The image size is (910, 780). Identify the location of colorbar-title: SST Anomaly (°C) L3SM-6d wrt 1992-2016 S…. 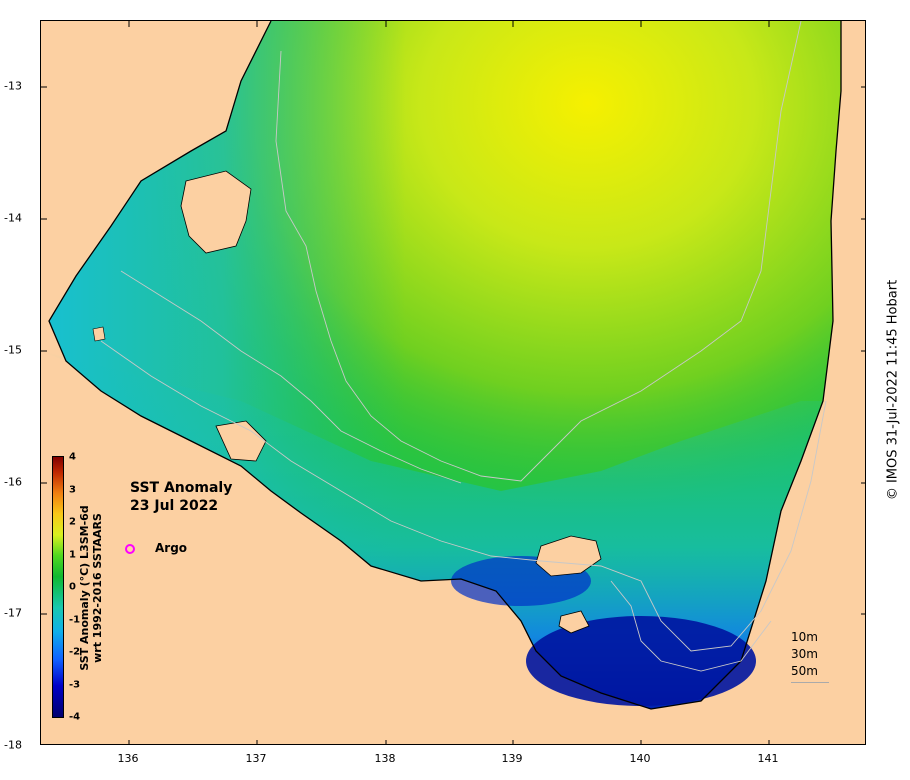
(91, 587).